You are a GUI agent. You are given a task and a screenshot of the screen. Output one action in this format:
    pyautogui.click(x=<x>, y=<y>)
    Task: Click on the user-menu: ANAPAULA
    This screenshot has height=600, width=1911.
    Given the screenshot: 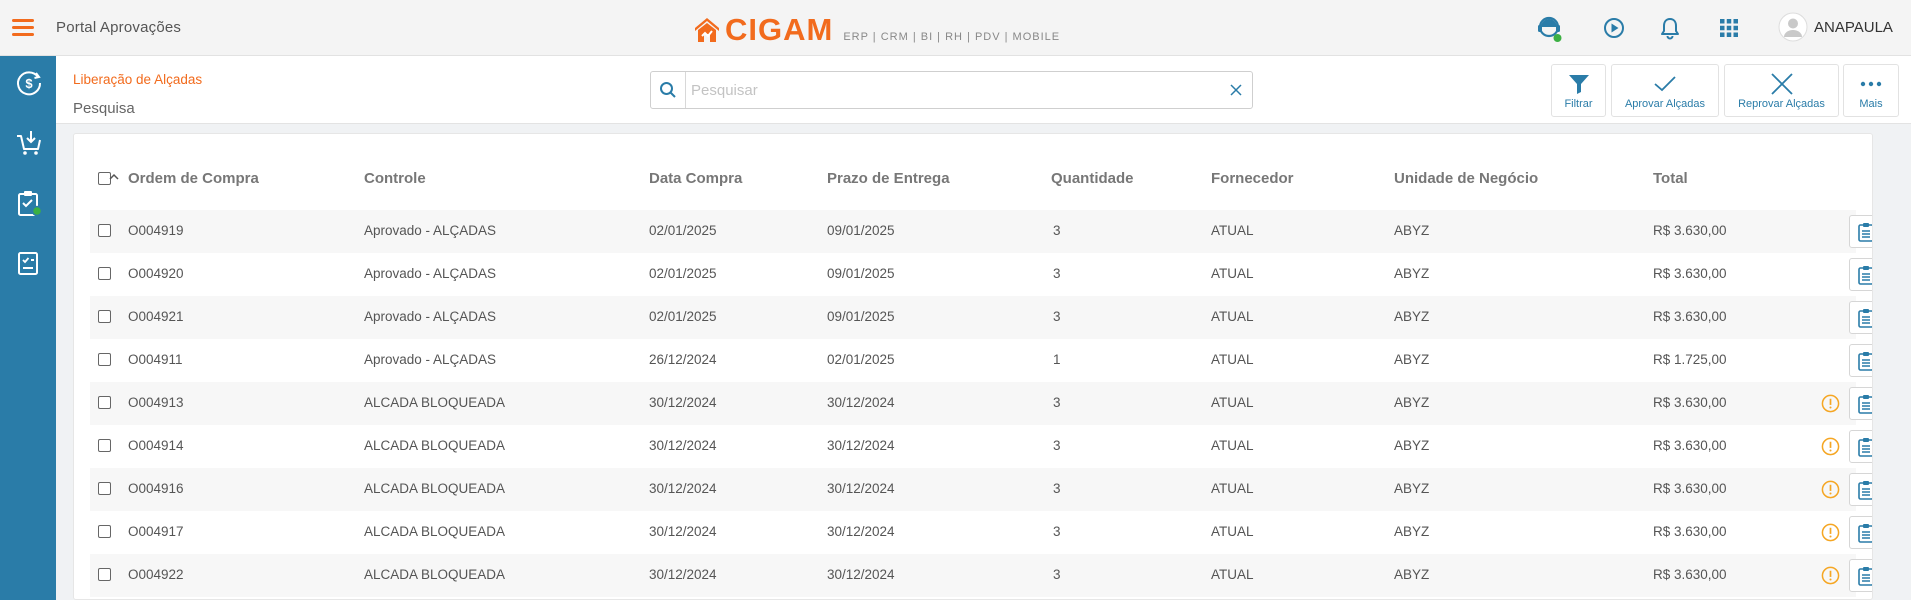 What is the action you would take?
    pyautogui.click(x=1835, y=27)
    